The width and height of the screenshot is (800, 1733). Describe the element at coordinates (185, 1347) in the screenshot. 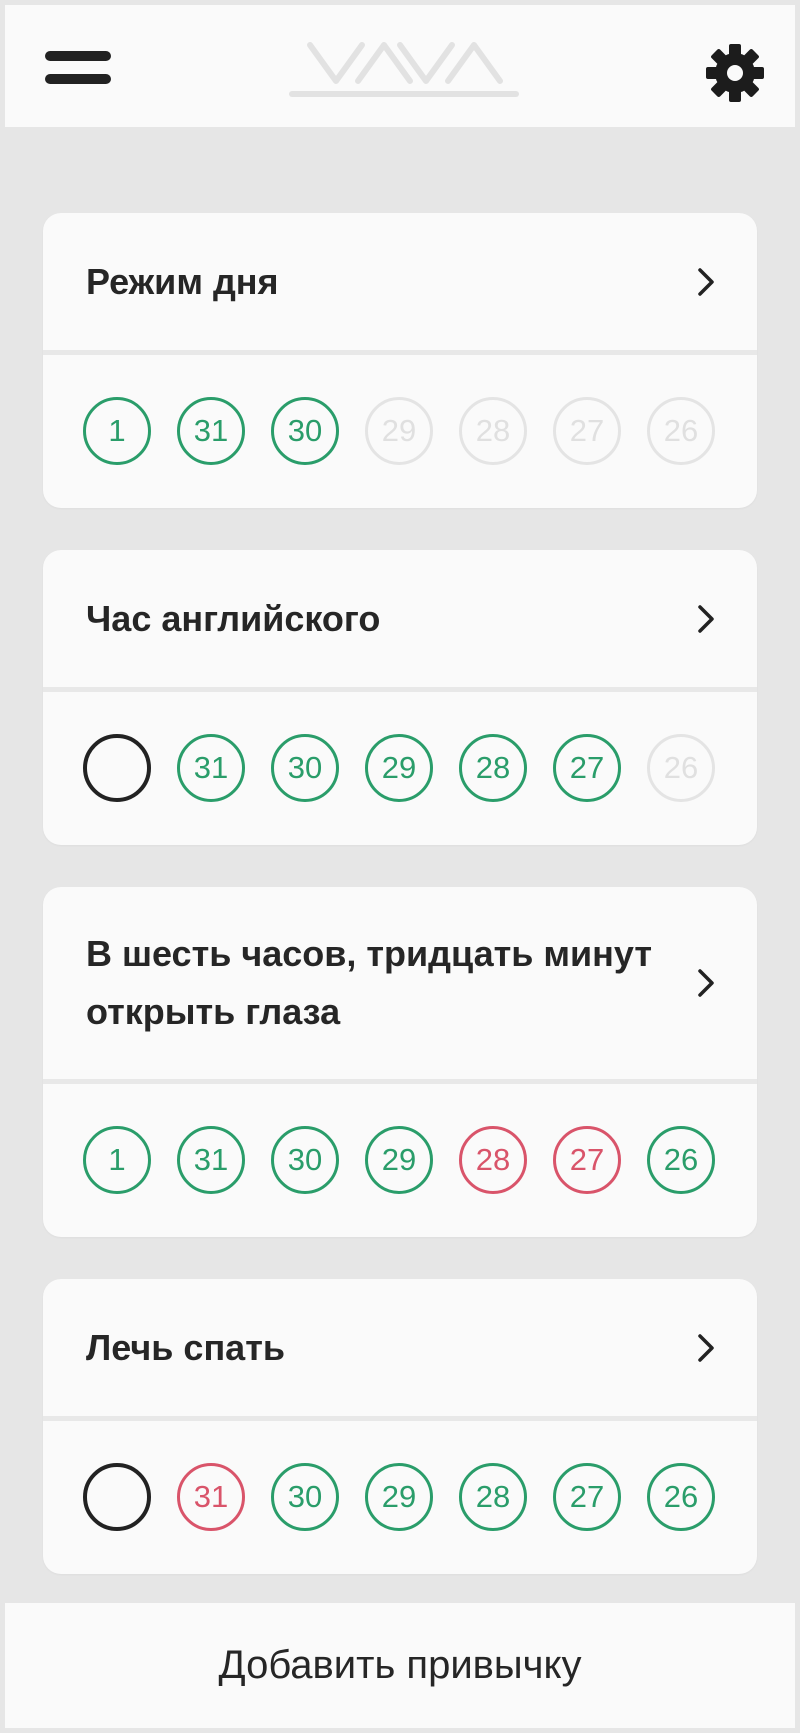

I see `habit-title: Лечь спать` at that location.